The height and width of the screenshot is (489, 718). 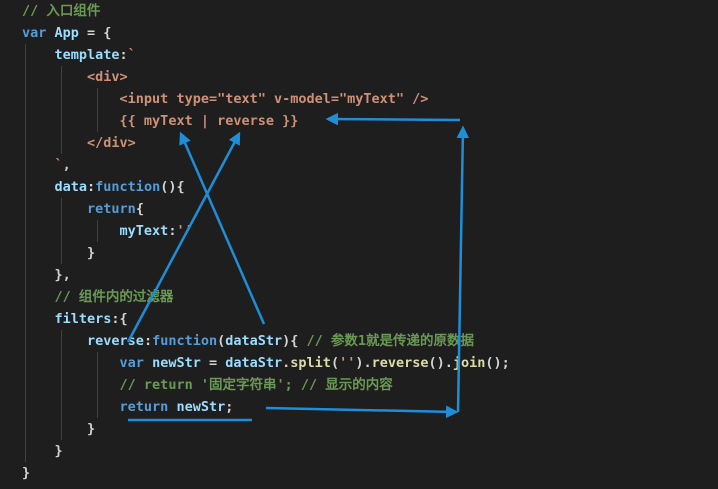 I want to click on code-token: ){, so click(x=294, y=341).